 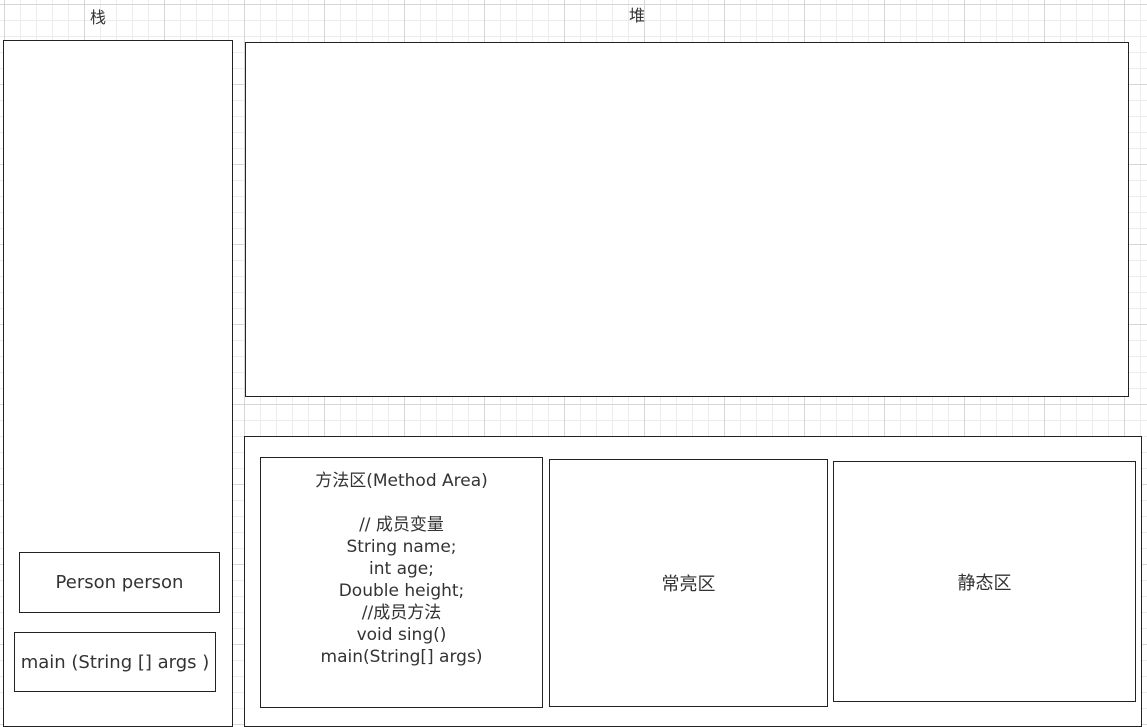 What do you see at coordinates (401, 525) in the screenshot?
I see `method-area-line: // 成员变量` at bounding box center [401, 525].